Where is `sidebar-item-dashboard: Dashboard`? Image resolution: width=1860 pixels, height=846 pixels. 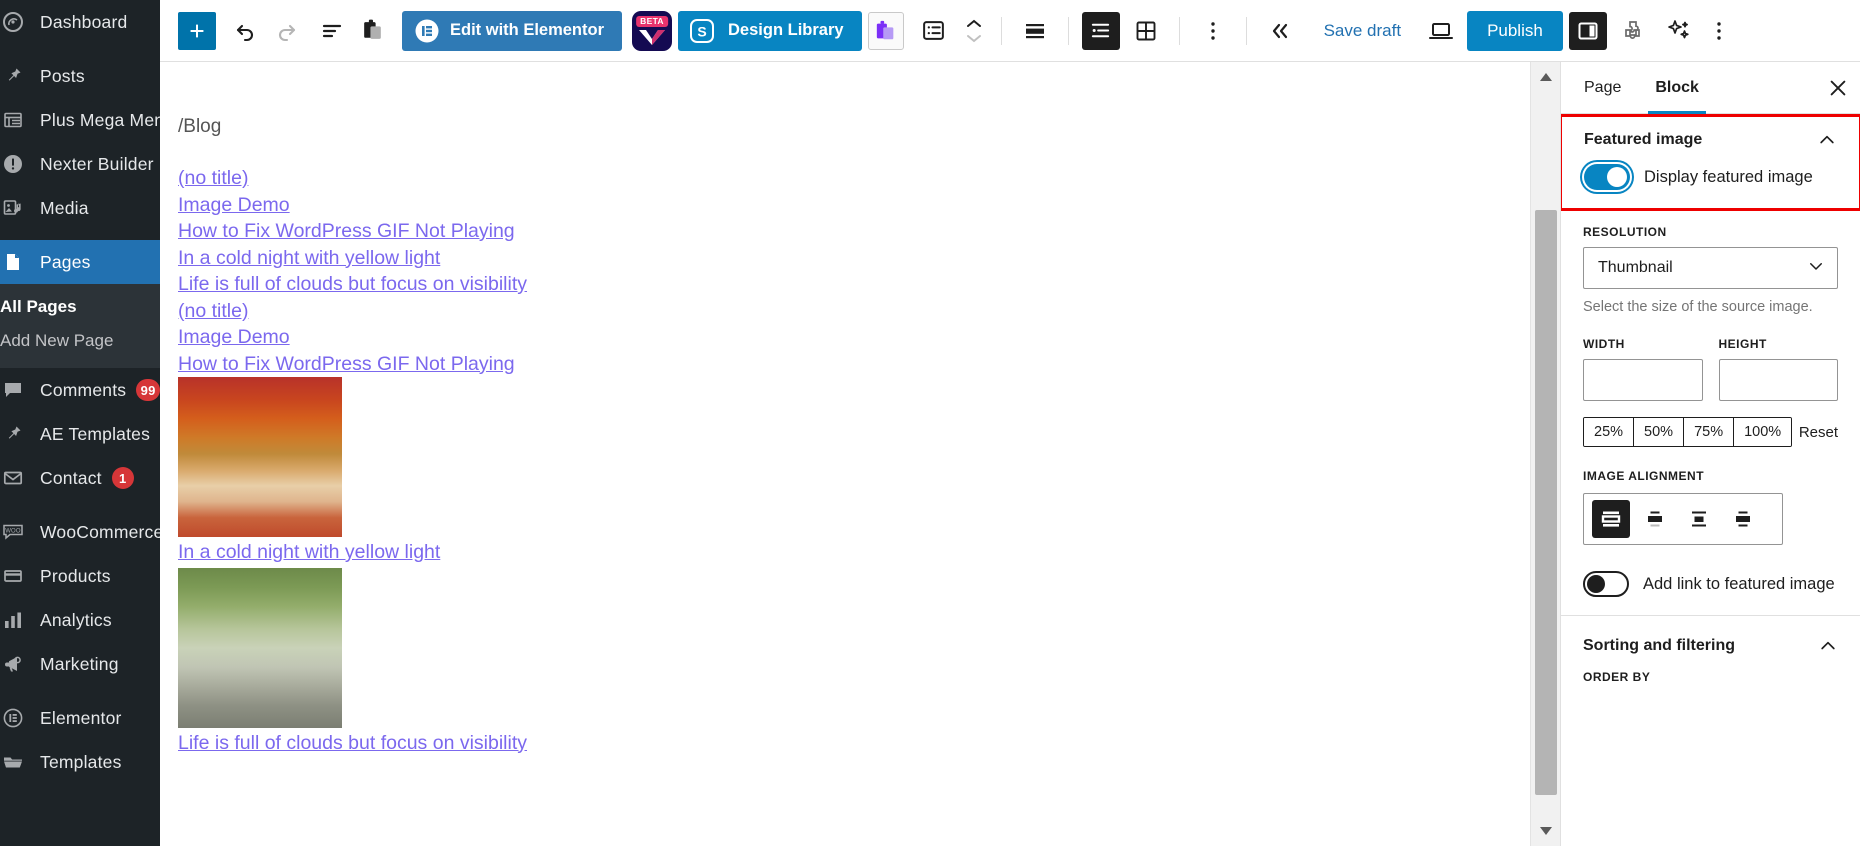
sidebar-item-dashboard: Dashboard is located at coordinates (80, 22).